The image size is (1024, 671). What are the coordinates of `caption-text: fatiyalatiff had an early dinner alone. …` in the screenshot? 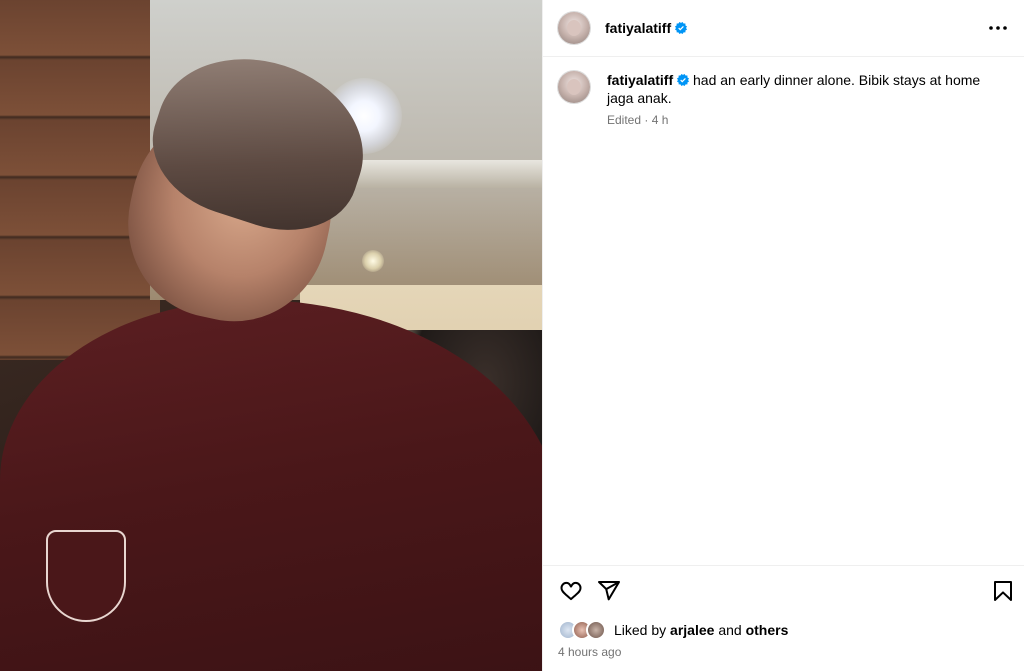 It's located at (799, 89).